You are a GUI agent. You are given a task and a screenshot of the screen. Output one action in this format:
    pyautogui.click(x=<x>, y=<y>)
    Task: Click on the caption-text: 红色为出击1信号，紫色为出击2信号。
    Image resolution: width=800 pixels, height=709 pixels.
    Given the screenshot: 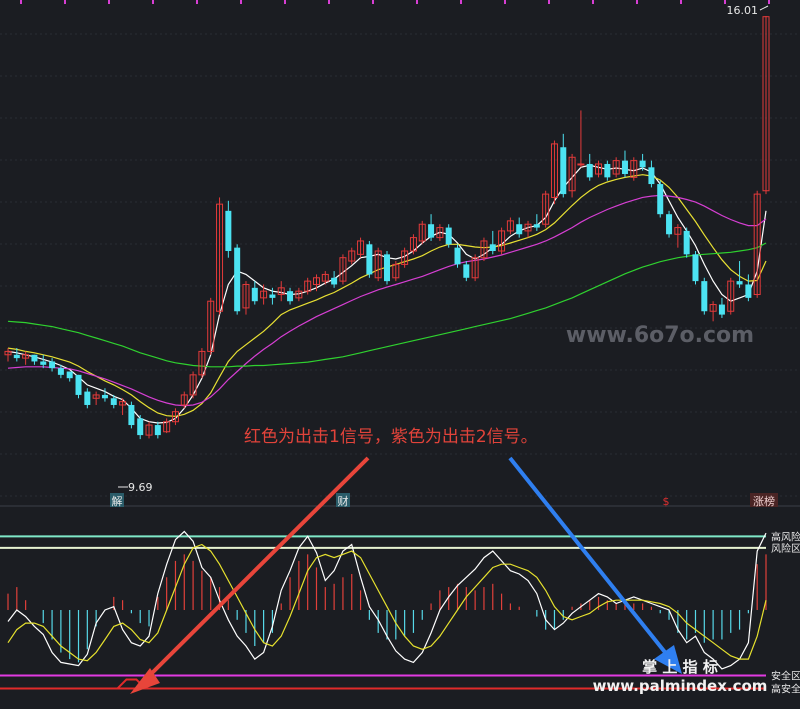 What is the action you would take?
    pyautogui.click(x=391, y=437)
    